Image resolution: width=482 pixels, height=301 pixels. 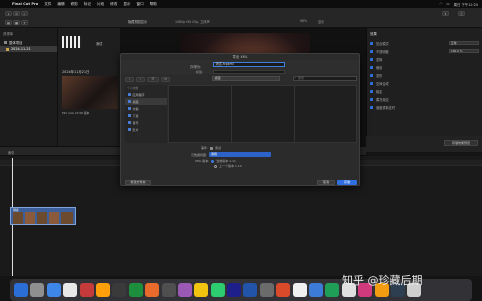 I want to click on inspector-row: 速度重新定时, so click(x=424, y=107).